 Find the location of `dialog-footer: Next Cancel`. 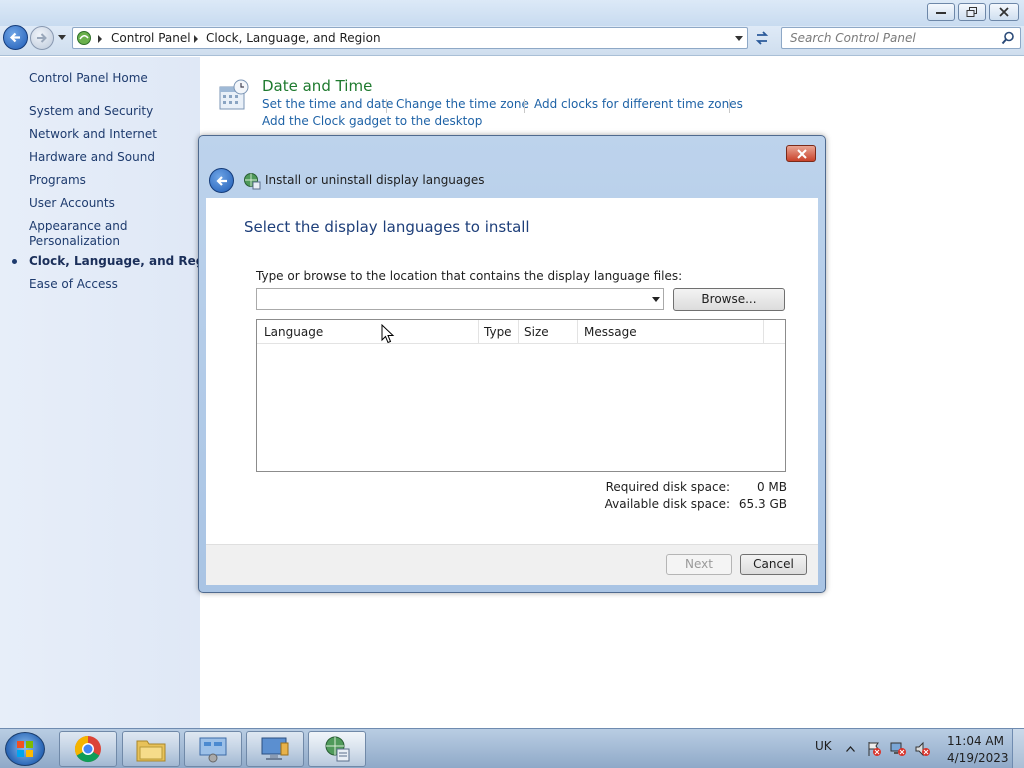

dialog-footer: Next Cancel is located at coordinates (512, 564).